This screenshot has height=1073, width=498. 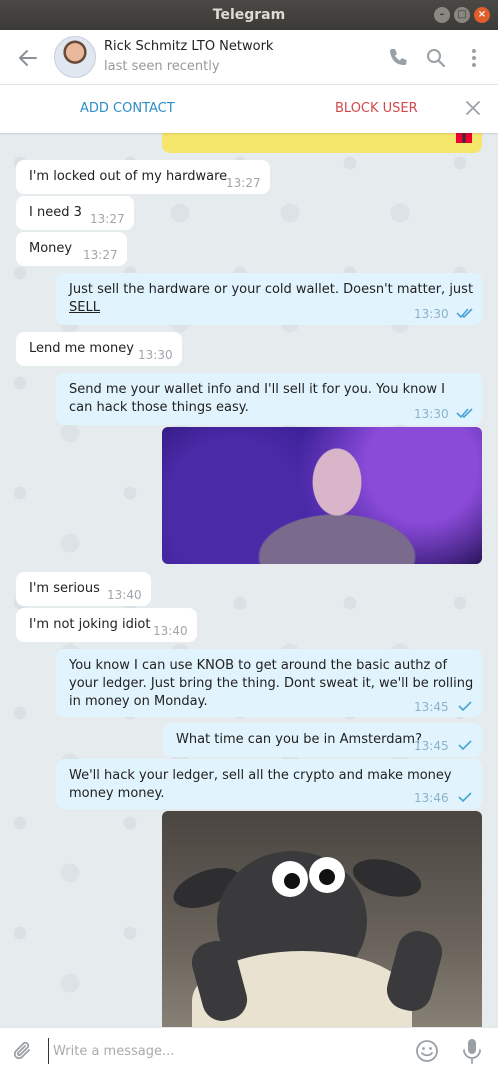 I want to click on message-incoming: Money 13:27, so click(x=71, y=249).